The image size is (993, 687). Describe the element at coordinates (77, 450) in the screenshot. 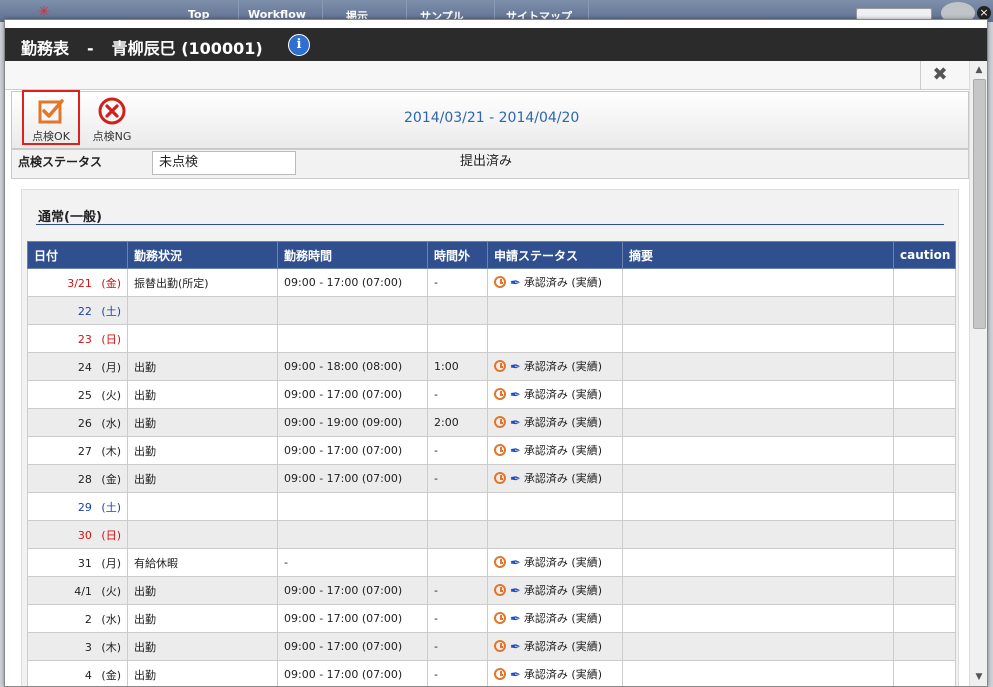

I see `date-cell: 27 (木)` at that location.